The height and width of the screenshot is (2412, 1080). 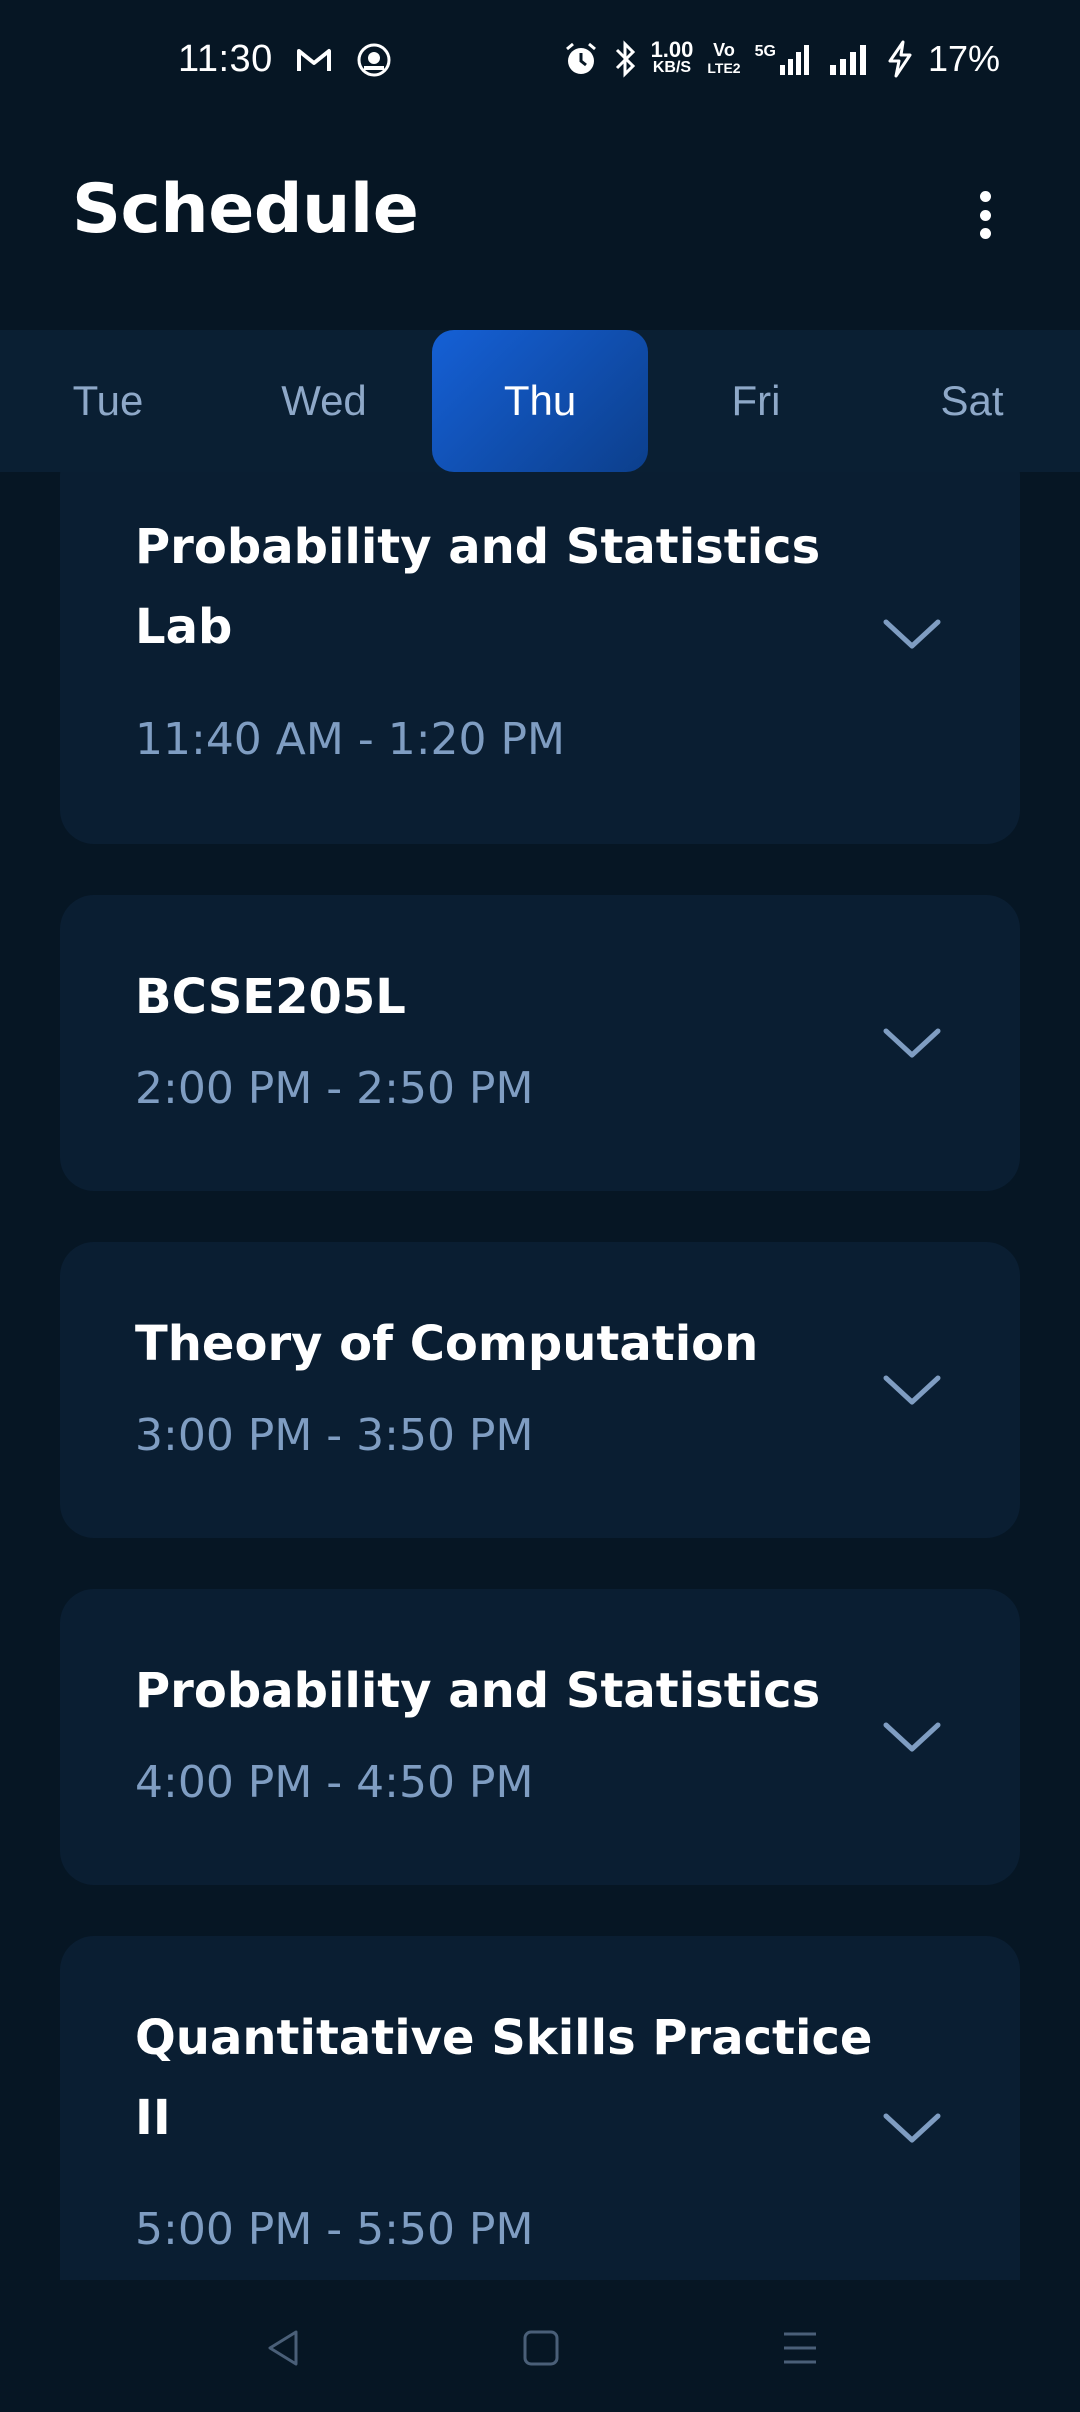 What do you see at coordinates (724, 50) in the screenshot?
I see `volte-top: Vo` at bounding box center [724, 50].